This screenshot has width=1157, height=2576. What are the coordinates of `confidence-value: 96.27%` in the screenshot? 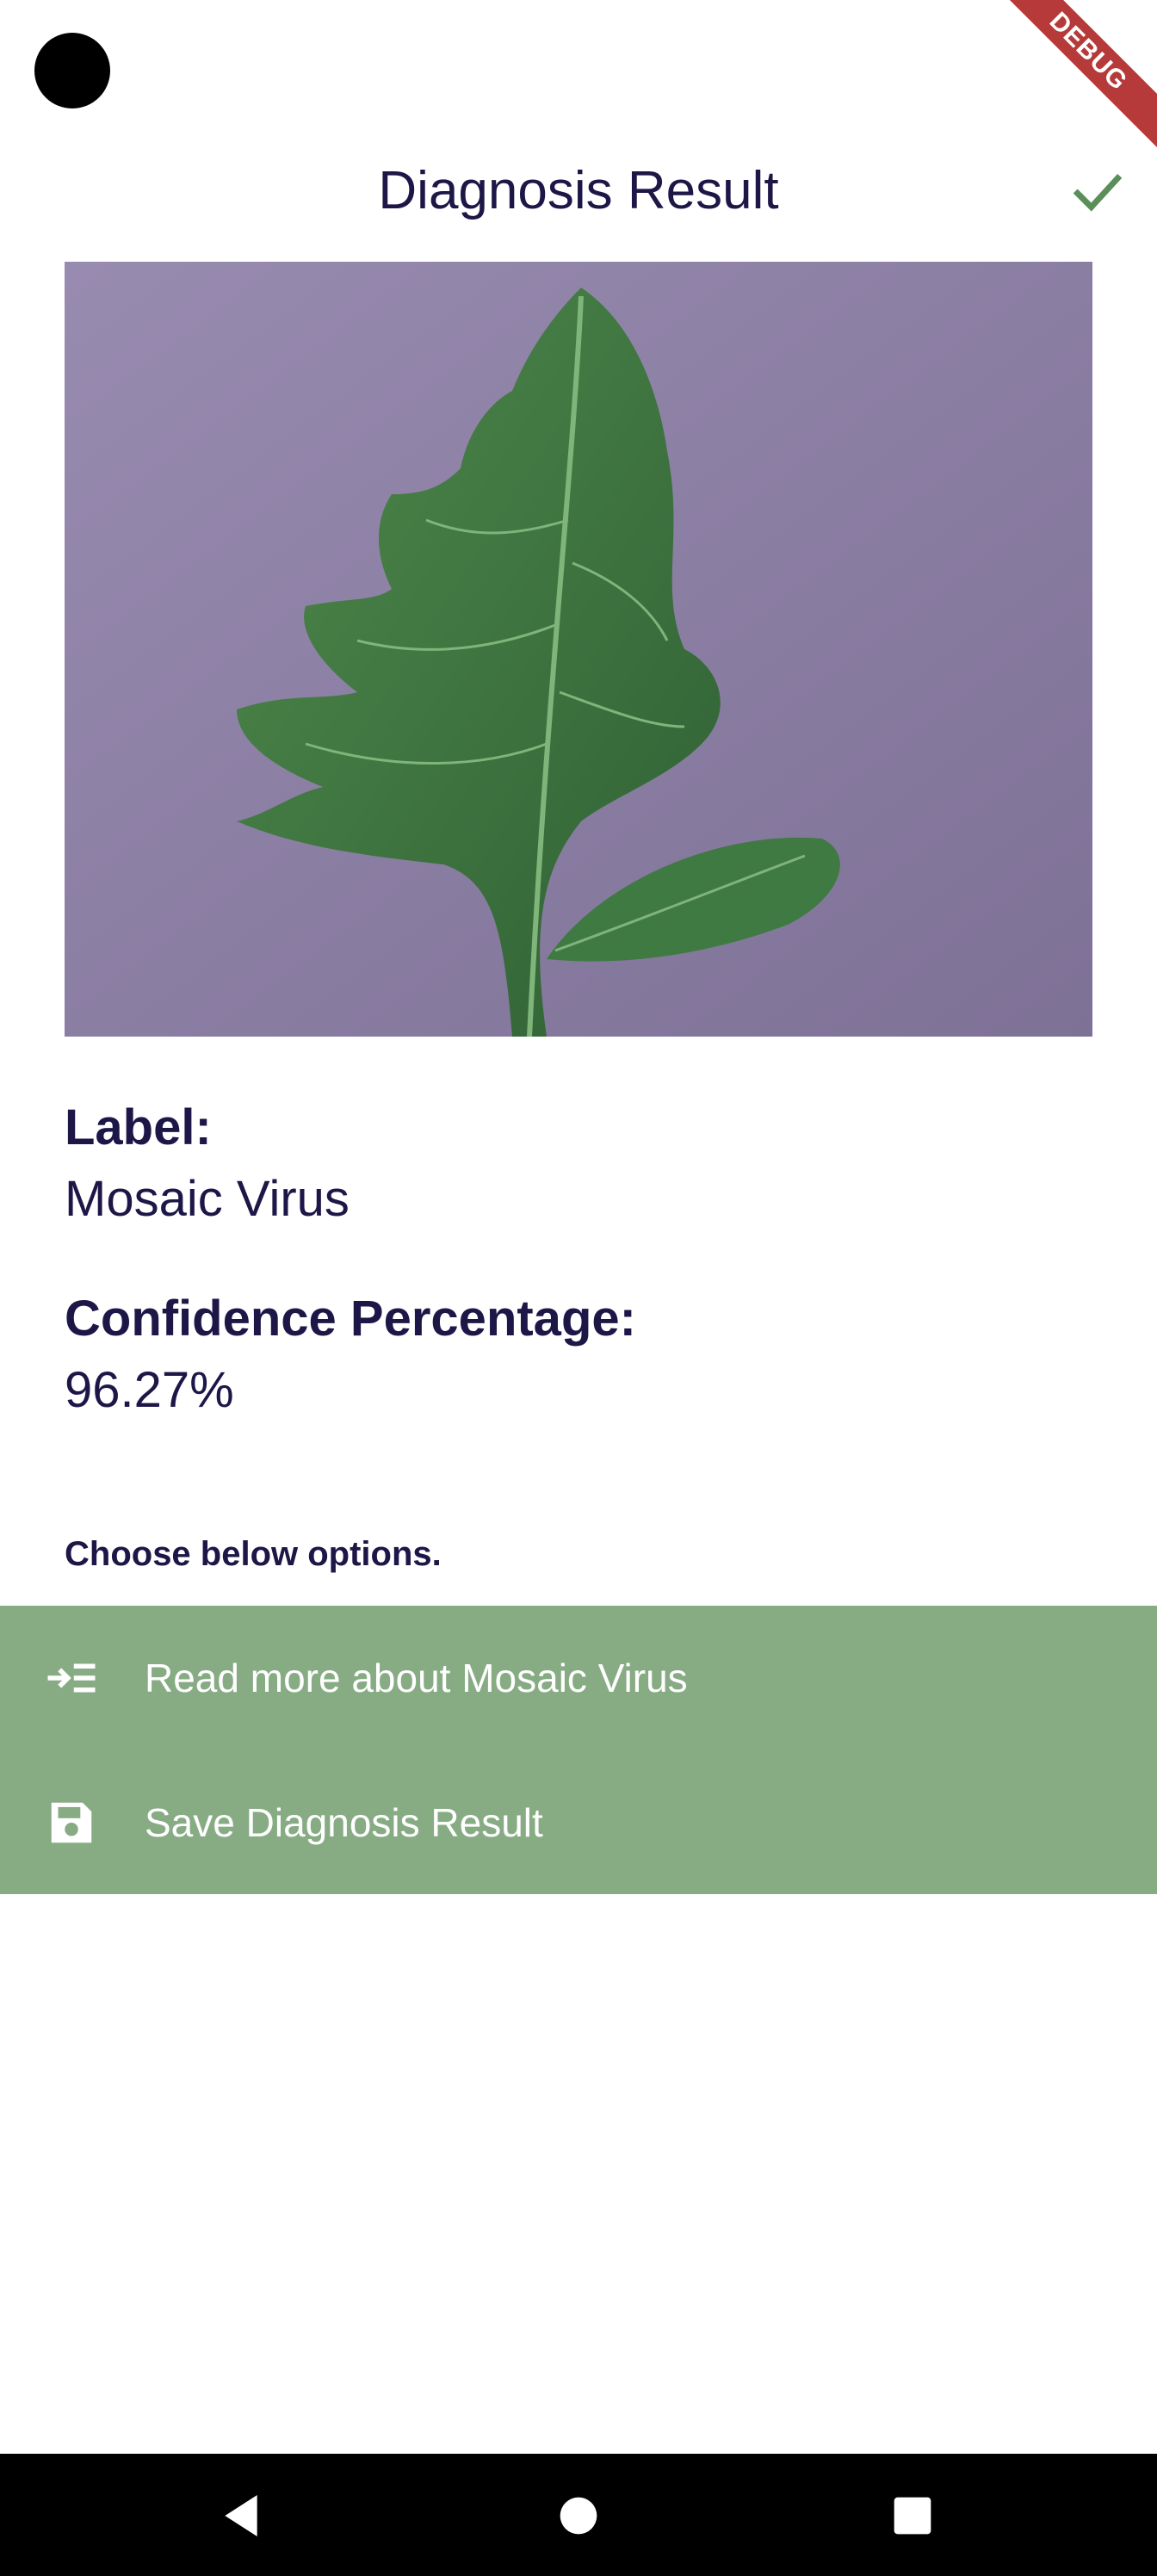 It's located at (150, 1390).